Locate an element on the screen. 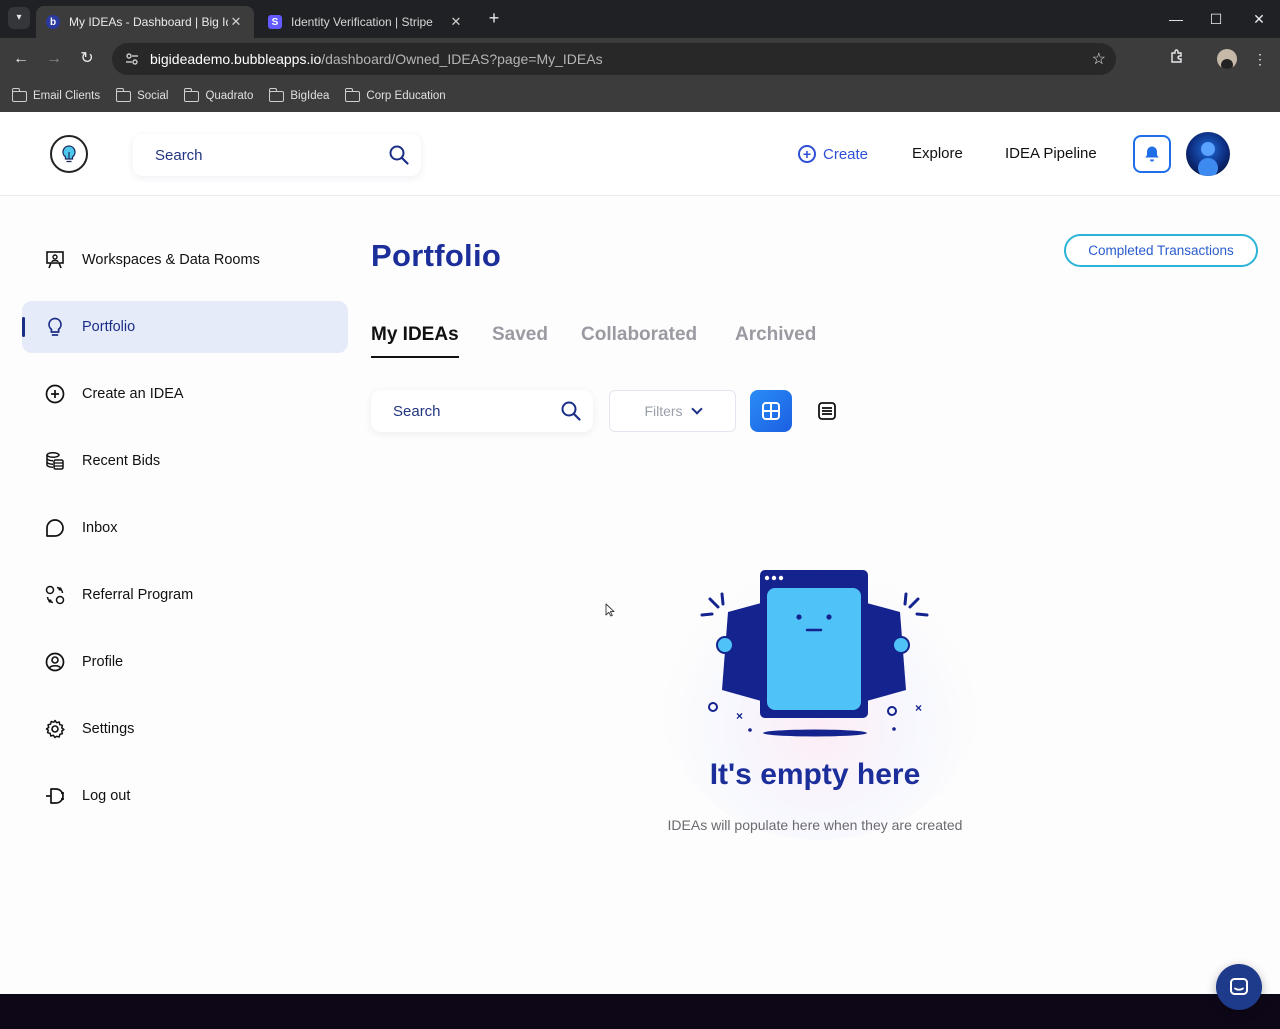  list-view-button is located at coordinates (827, 411).